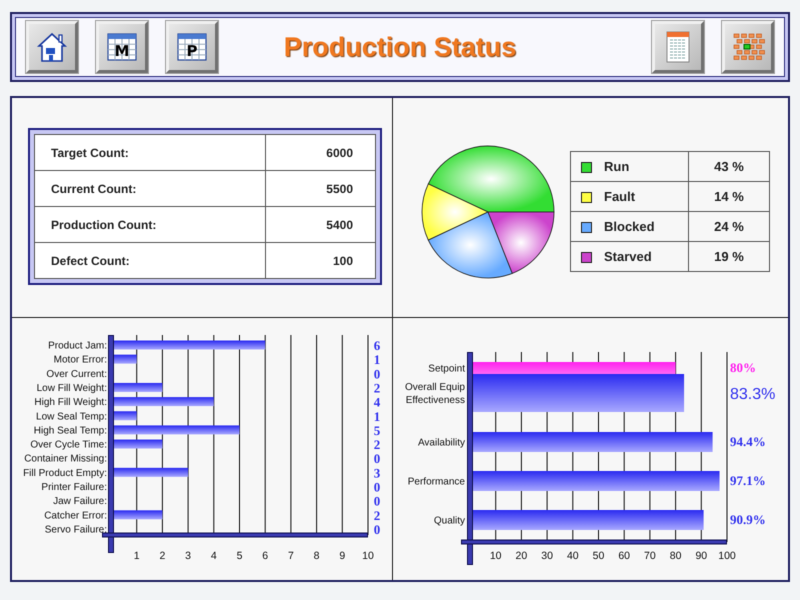  Describe the element at coordinates (598, 556) in the screenshot. I see `tick-label: 50` at that location.